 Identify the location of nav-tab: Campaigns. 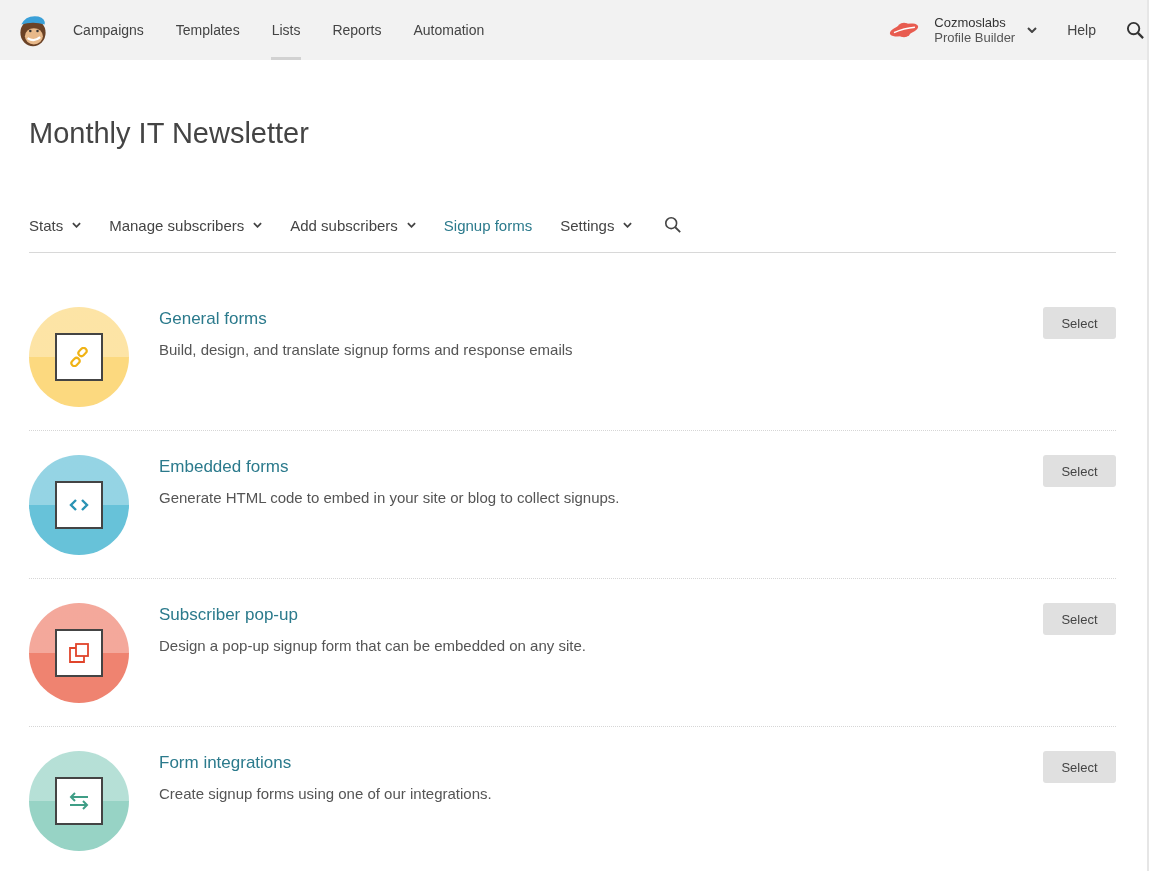
(108, 30).